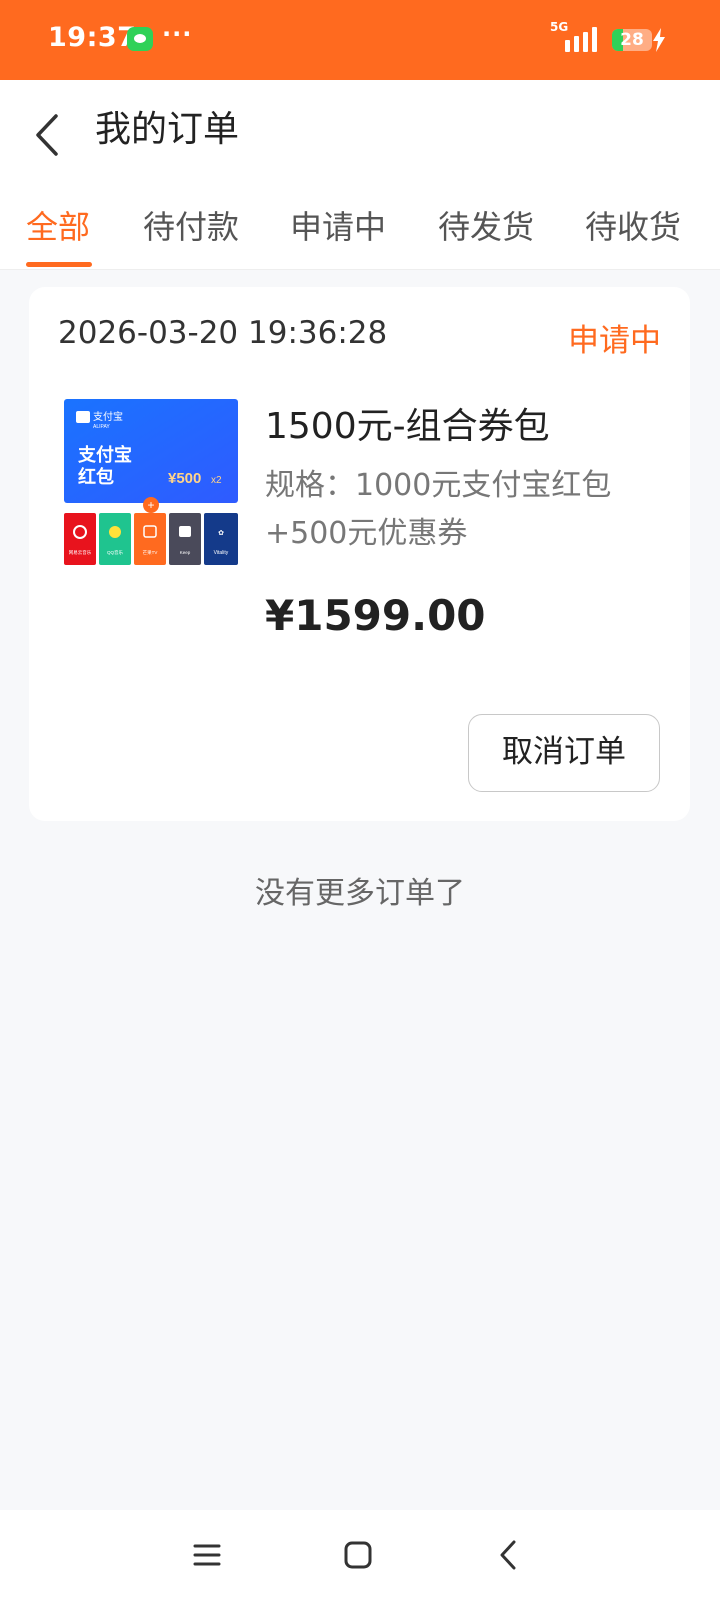  I want to click on tab-pending-shipment: 待发货, so click(486, 225).